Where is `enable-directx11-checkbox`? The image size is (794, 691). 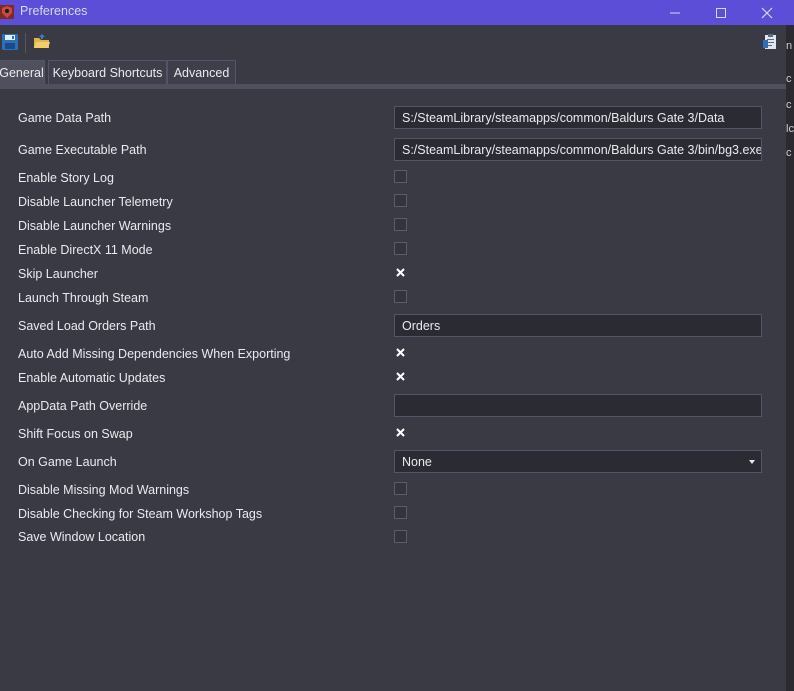 enable-directx11-checkbox is located at coordinates (400, 248).